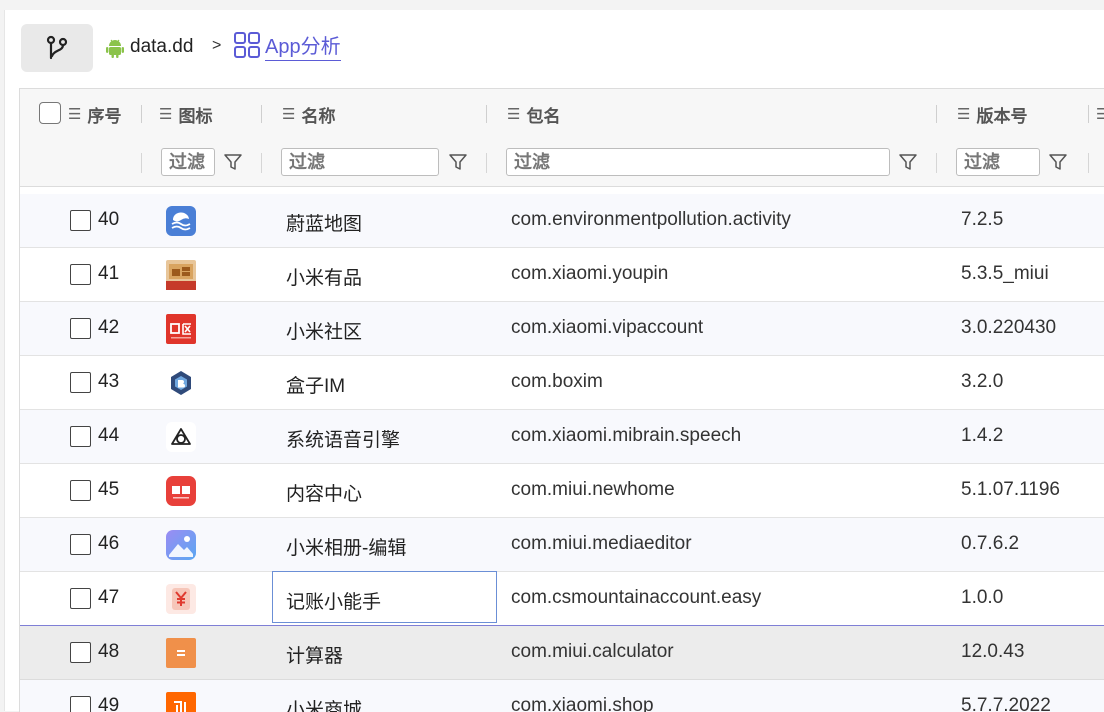 The height and width of the screenshot is (712, 1104). Describe the element at coordinates (601, 543) in the screenshot. I see `app-package: com.miui.mediaeditor` at that location.